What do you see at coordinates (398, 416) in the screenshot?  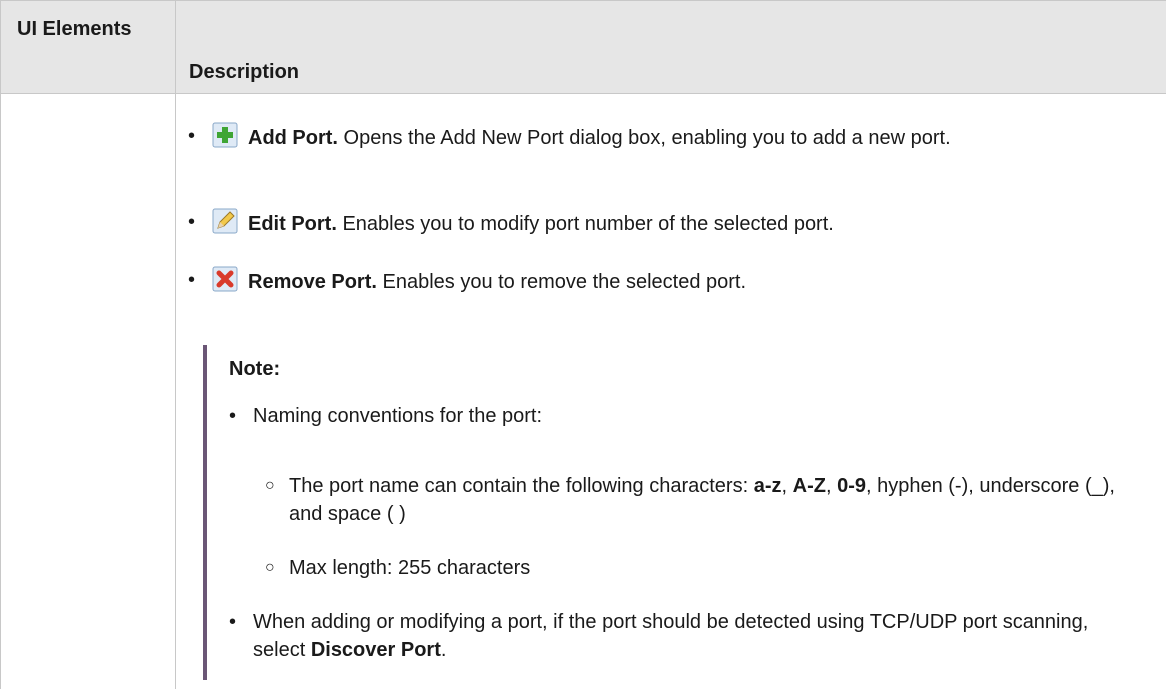 I see `note-item-naming-text: Naming conventions for the port:` at bounding box center [398, 416].